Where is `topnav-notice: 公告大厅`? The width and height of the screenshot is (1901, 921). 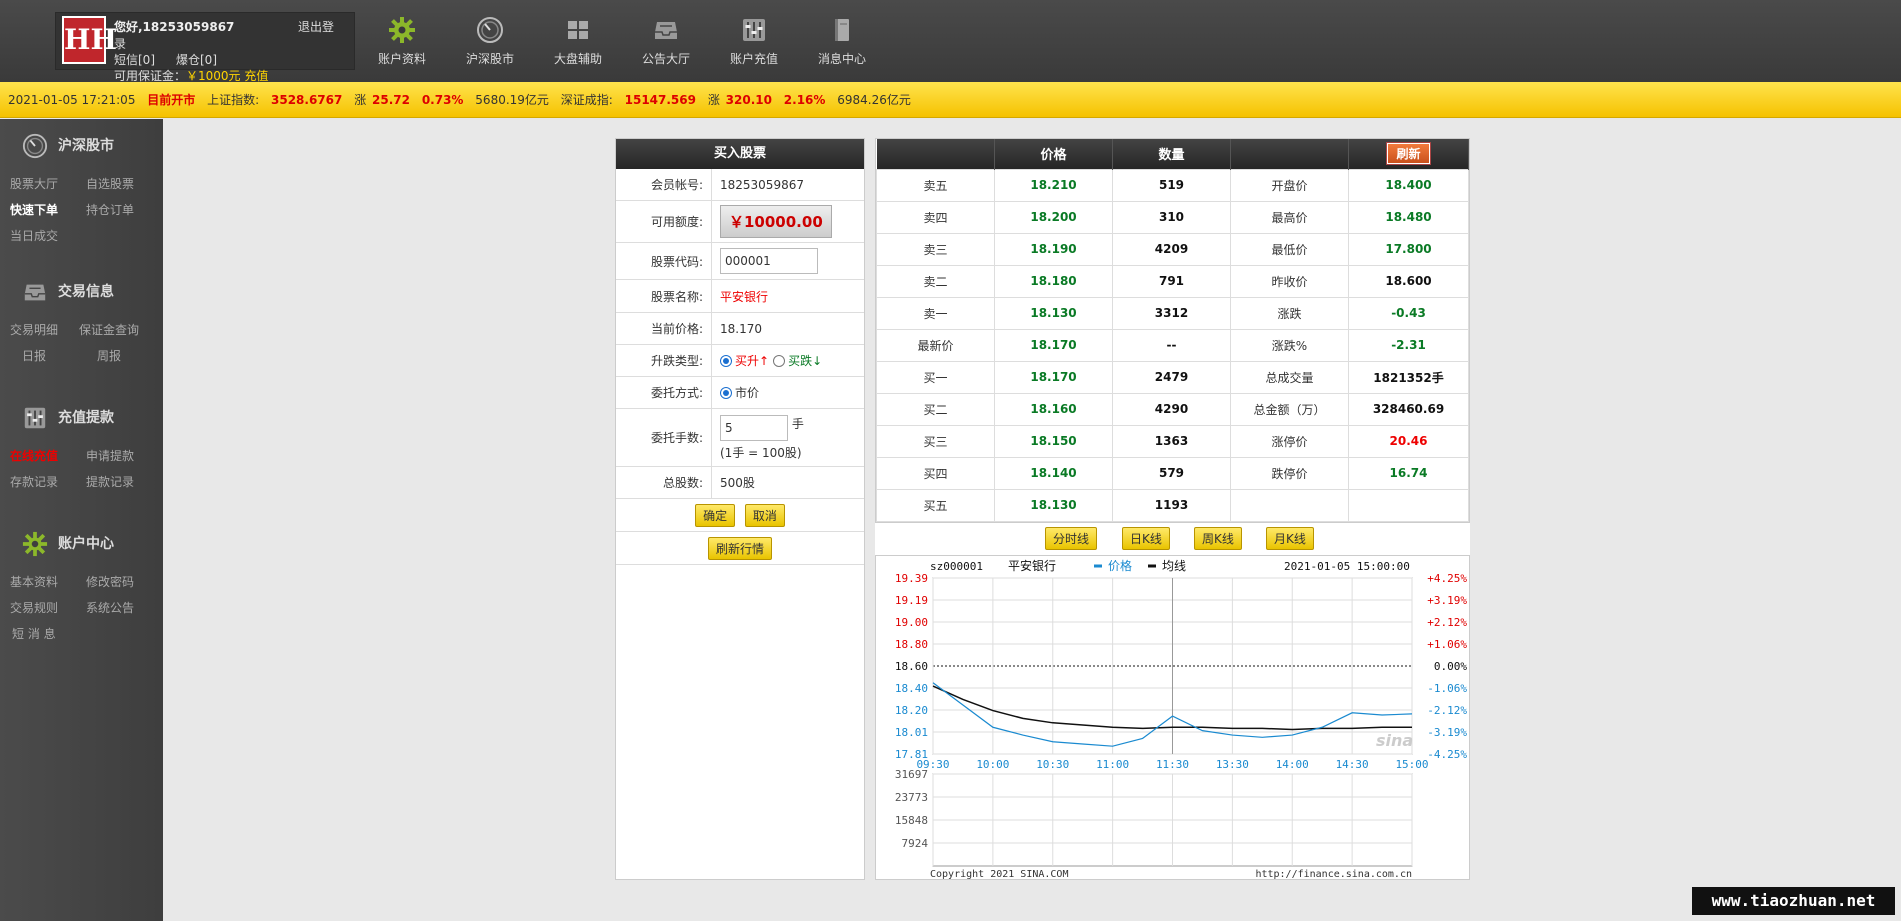 topnav-notice: 公告大厅 is located at coordinates (666, 41).